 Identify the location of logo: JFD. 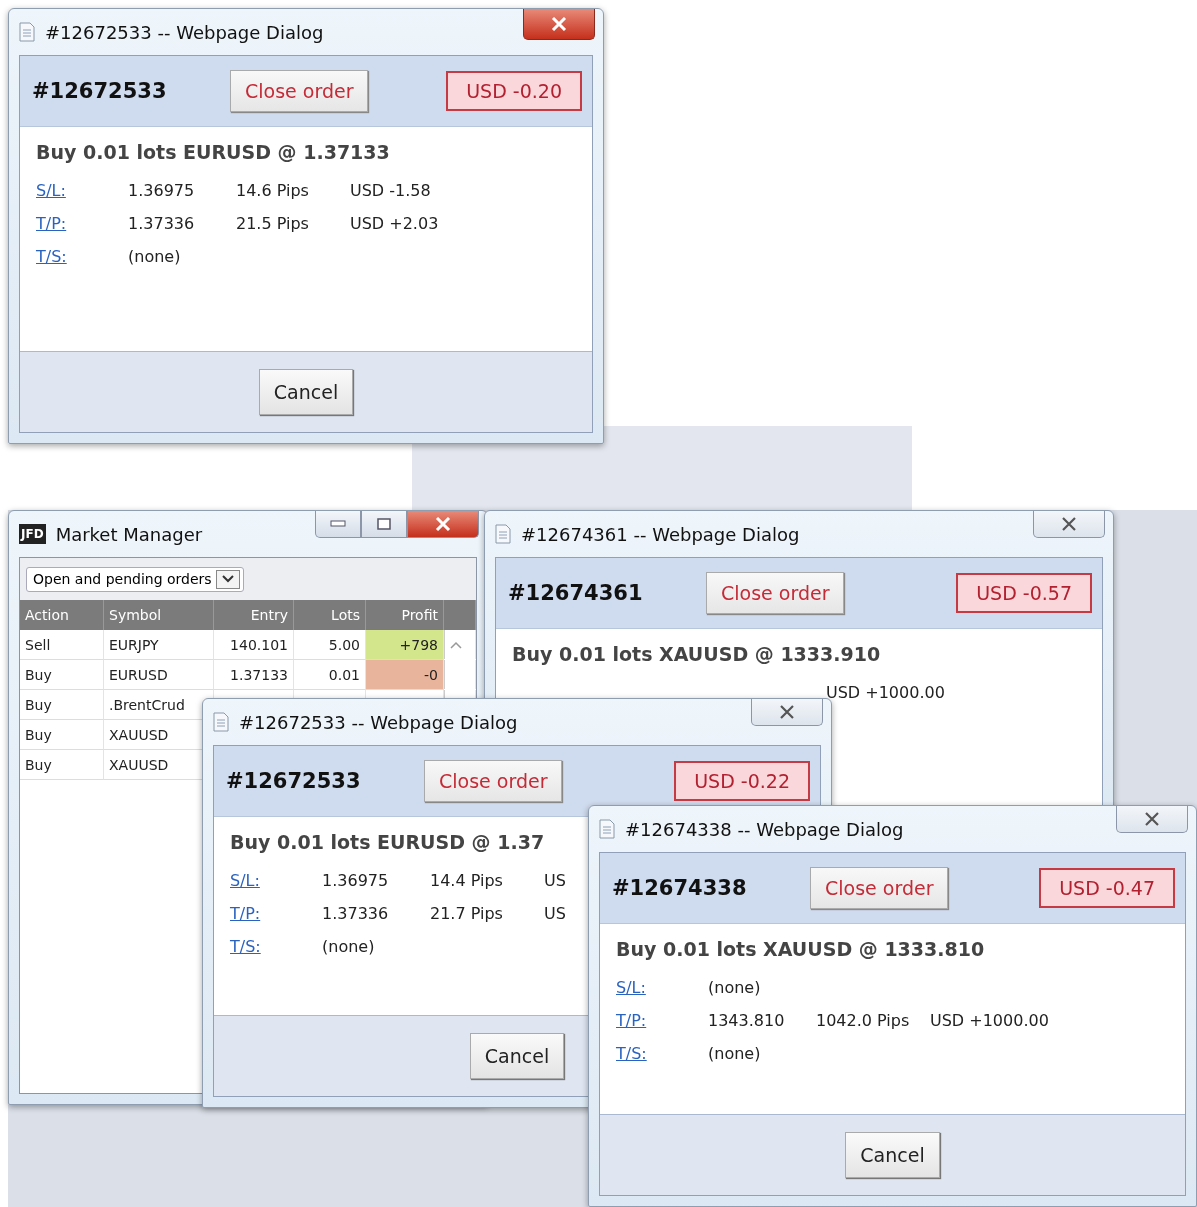
(32, 534).